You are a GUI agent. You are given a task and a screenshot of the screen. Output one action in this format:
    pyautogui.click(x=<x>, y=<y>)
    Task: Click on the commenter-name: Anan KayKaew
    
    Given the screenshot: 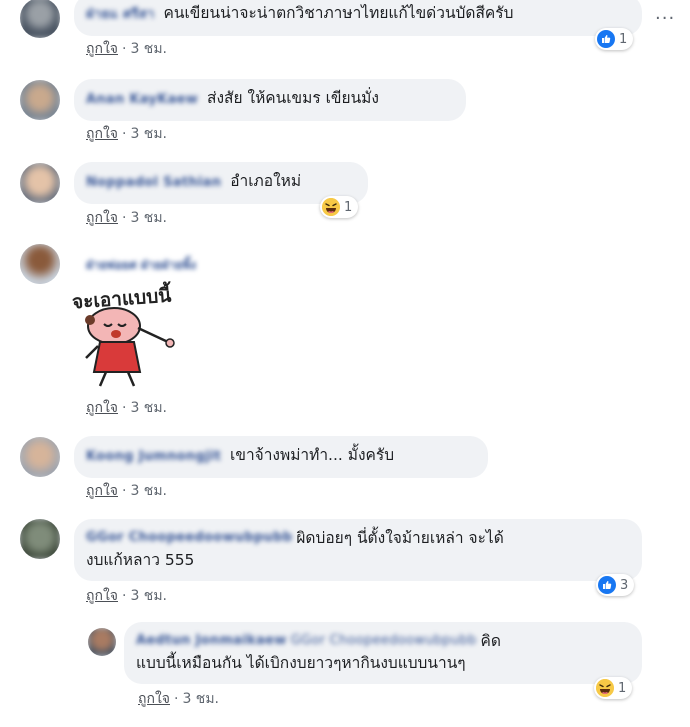 What is the action you would take?
    pyautogui.click(x=142, y=99)
    